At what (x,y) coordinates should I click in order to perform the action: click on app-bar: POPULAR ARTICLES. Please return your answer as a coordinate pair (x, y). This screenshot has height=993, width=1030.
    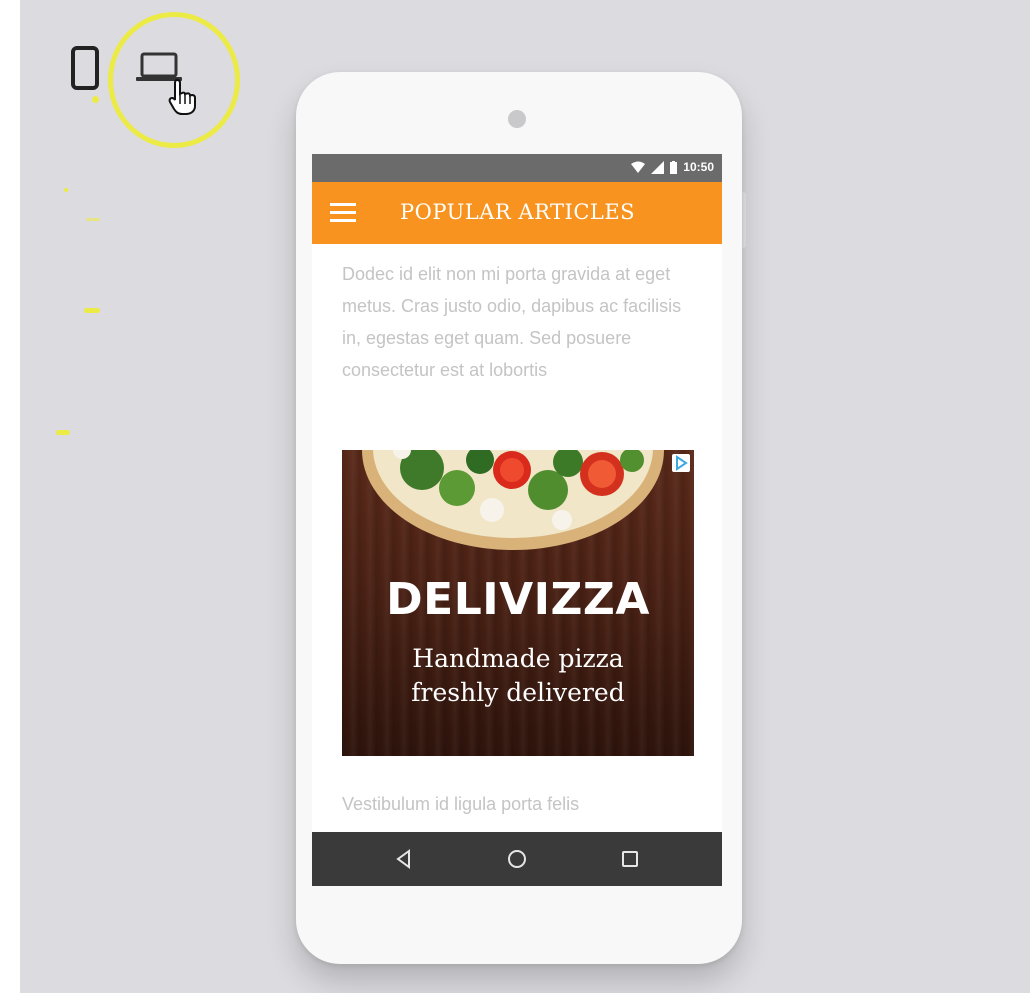
    Looking at the image, I should click on (517, 213).